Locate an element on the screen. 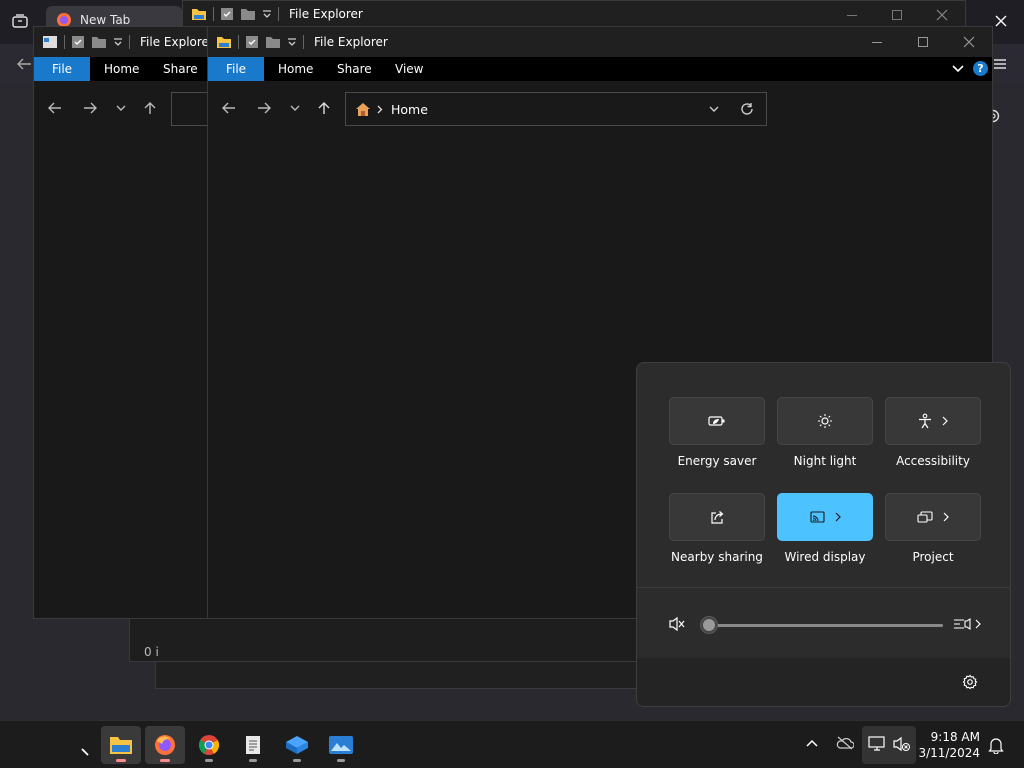 The height and width of the screenshot is (768, 1024). taskbar-virtualbox is located at coordinates (297, 745).